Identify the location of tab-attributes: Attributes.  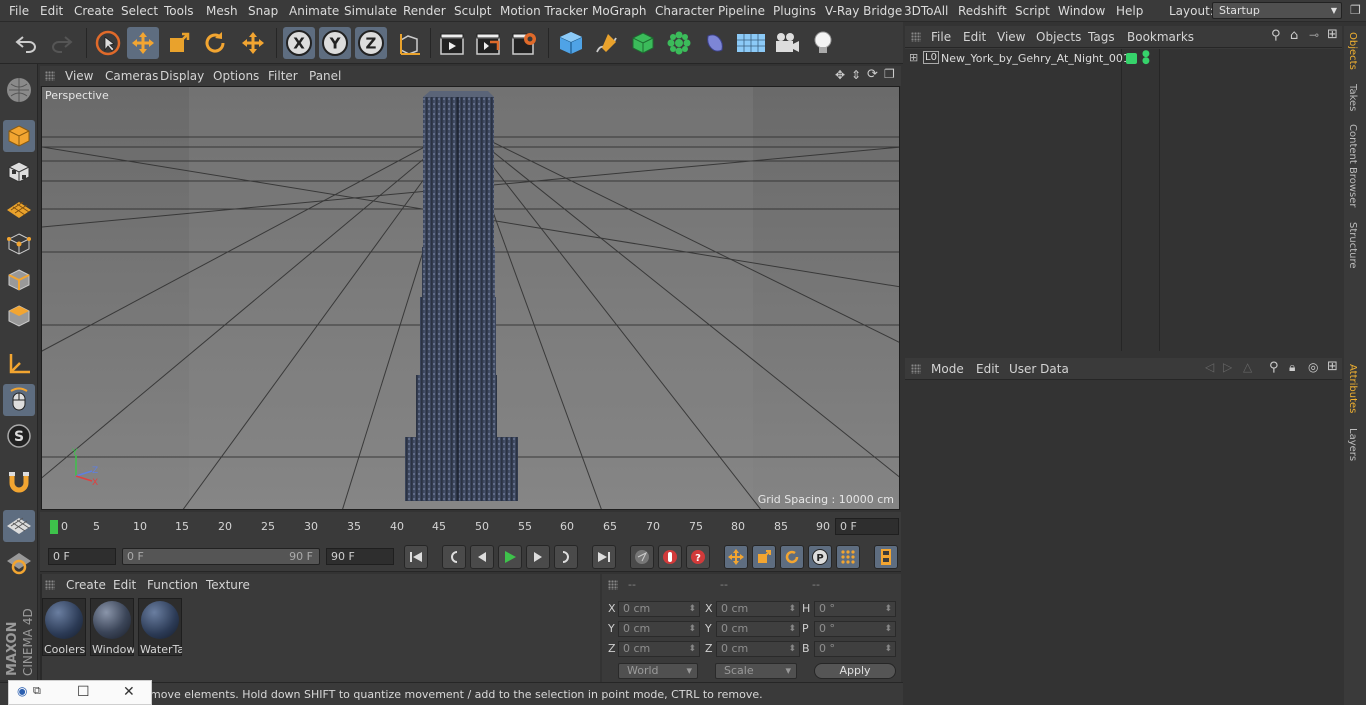
(1352, 388).